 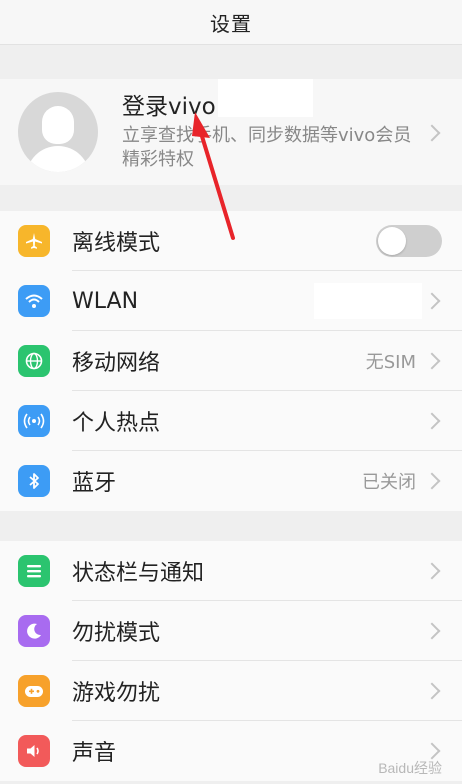 What do you see at coordinates (116, 633) in the screenshot?
I see `row-label: 勿扰模式` at bounding box center [116, 633].